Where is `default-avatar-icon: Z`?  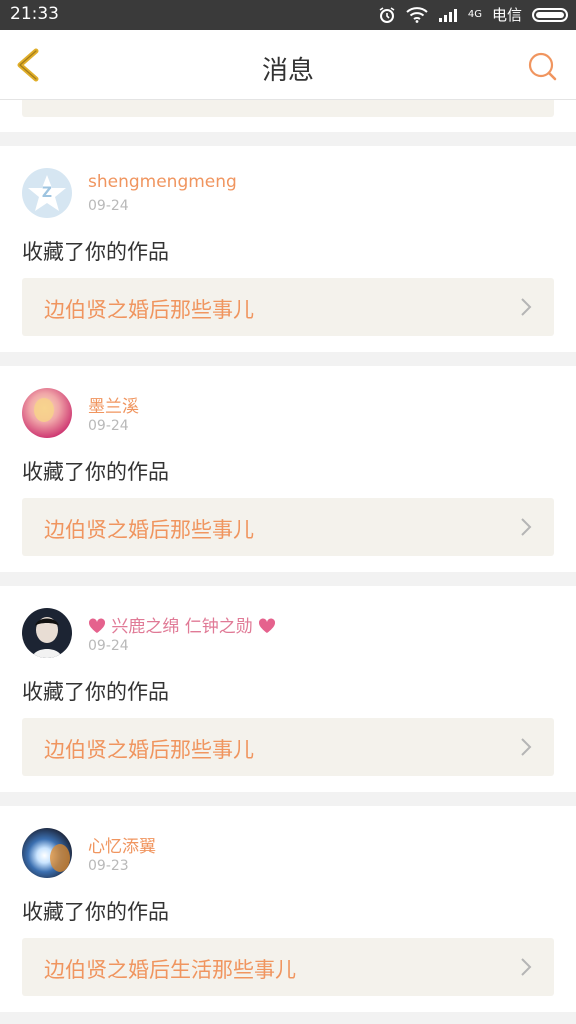
default-avatar-icon: Z is located at coordinates (47, 193).